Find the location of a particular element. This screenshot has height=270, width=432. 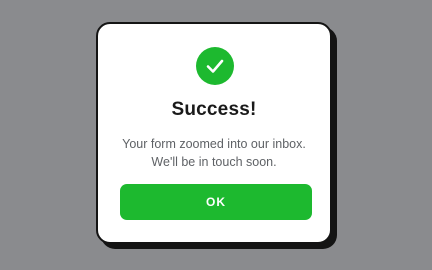

checkmark-icon is located at coordinates (215, 66).